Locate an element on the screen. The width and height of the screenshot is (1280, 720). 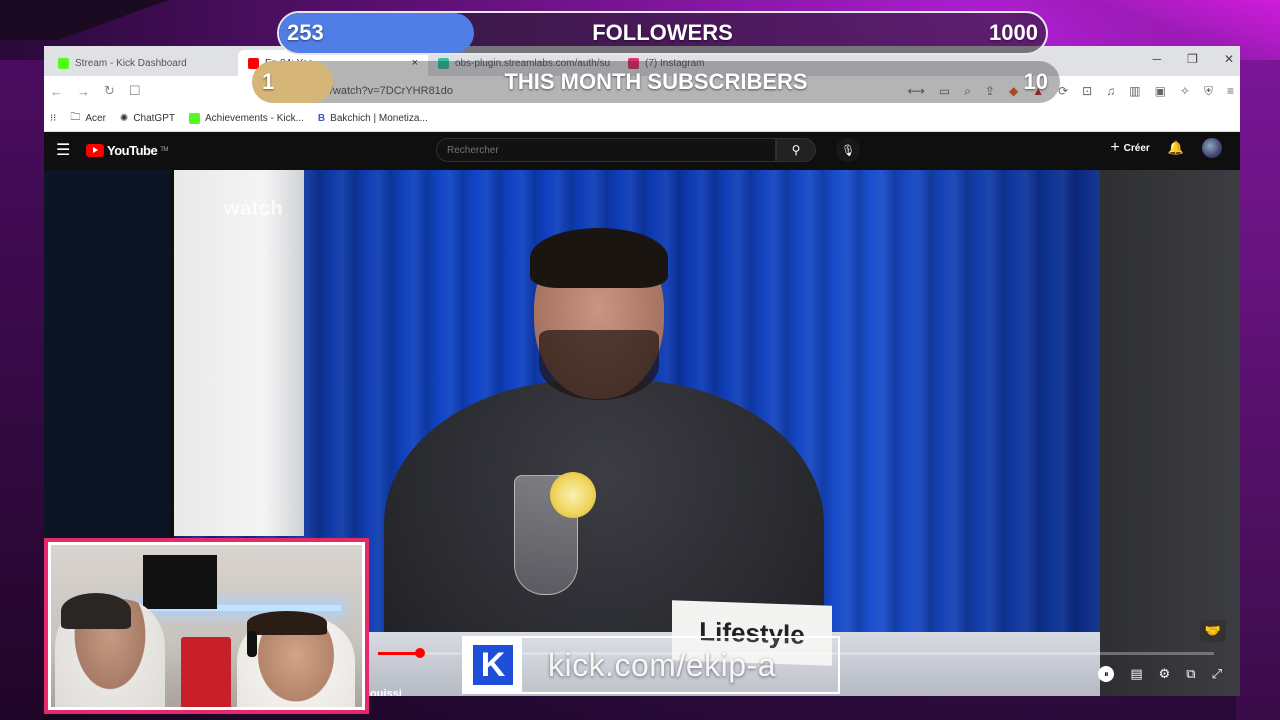
stream-frame-top-left is located at coordinates (130, 20).